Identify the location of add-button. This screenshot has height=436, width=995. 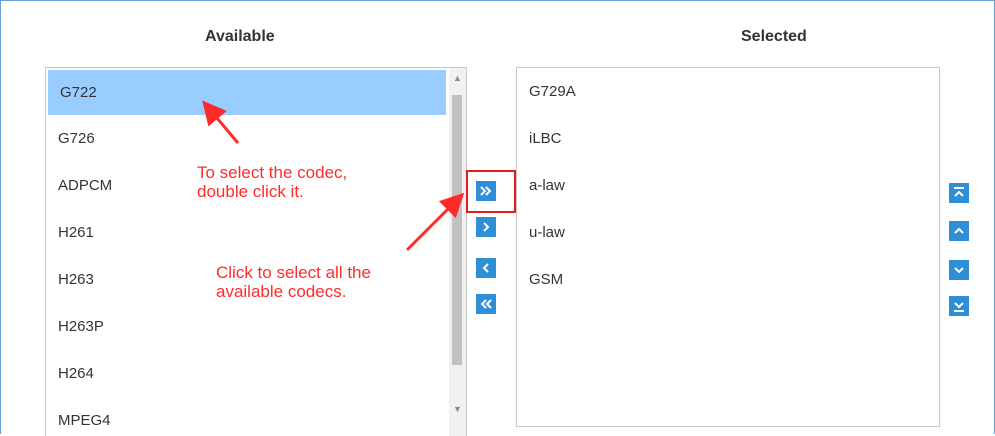
(486, 227).